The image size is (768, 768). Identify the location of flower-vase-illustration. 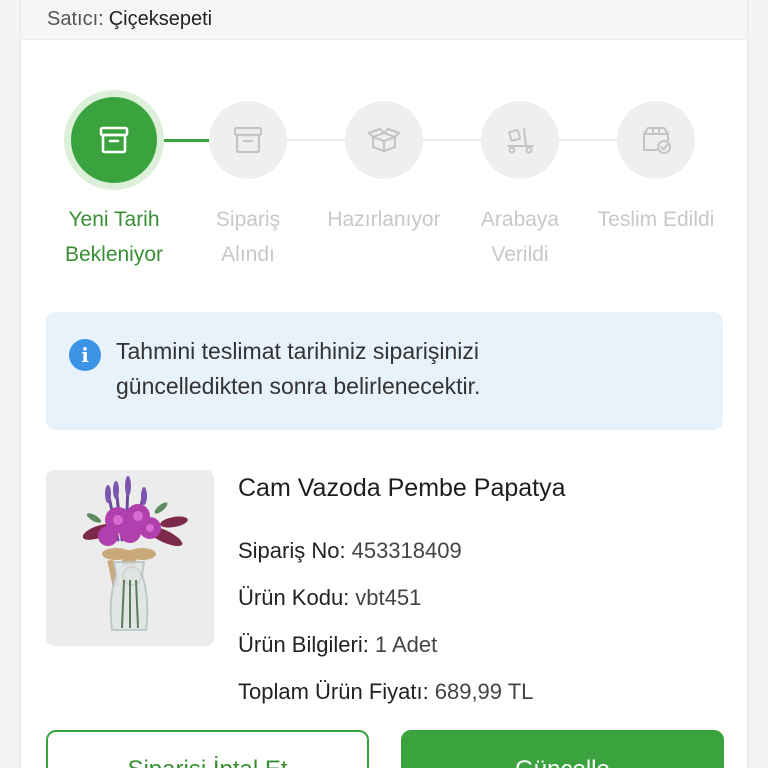
(130, 558).